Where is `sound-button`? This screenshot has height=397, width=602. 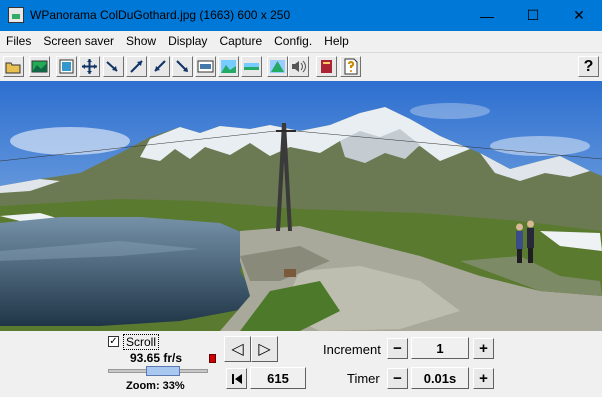 sound-button is located at coordinates (298, 66).